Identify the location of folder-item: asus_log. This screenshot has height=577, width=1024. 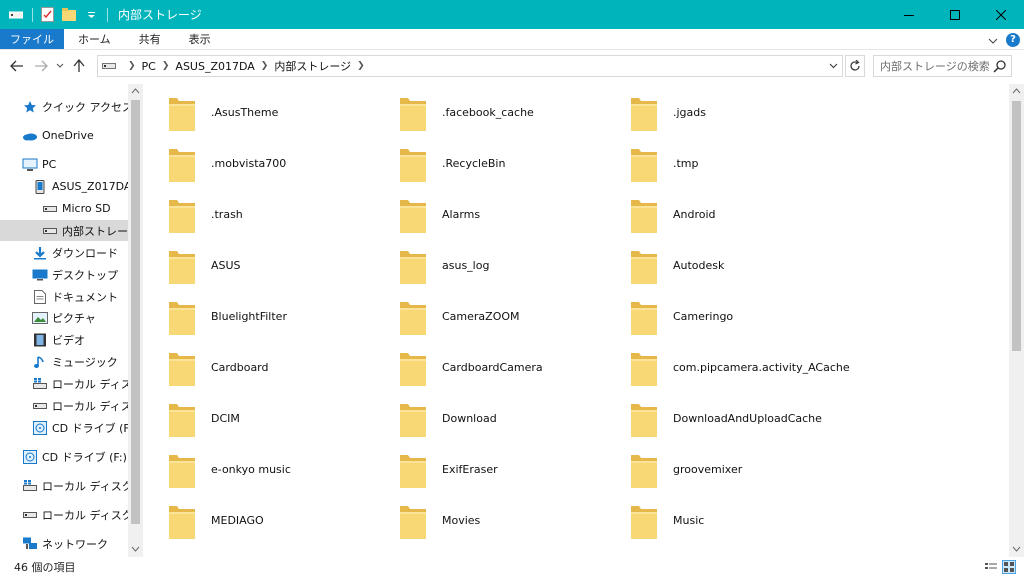
(489, 265).